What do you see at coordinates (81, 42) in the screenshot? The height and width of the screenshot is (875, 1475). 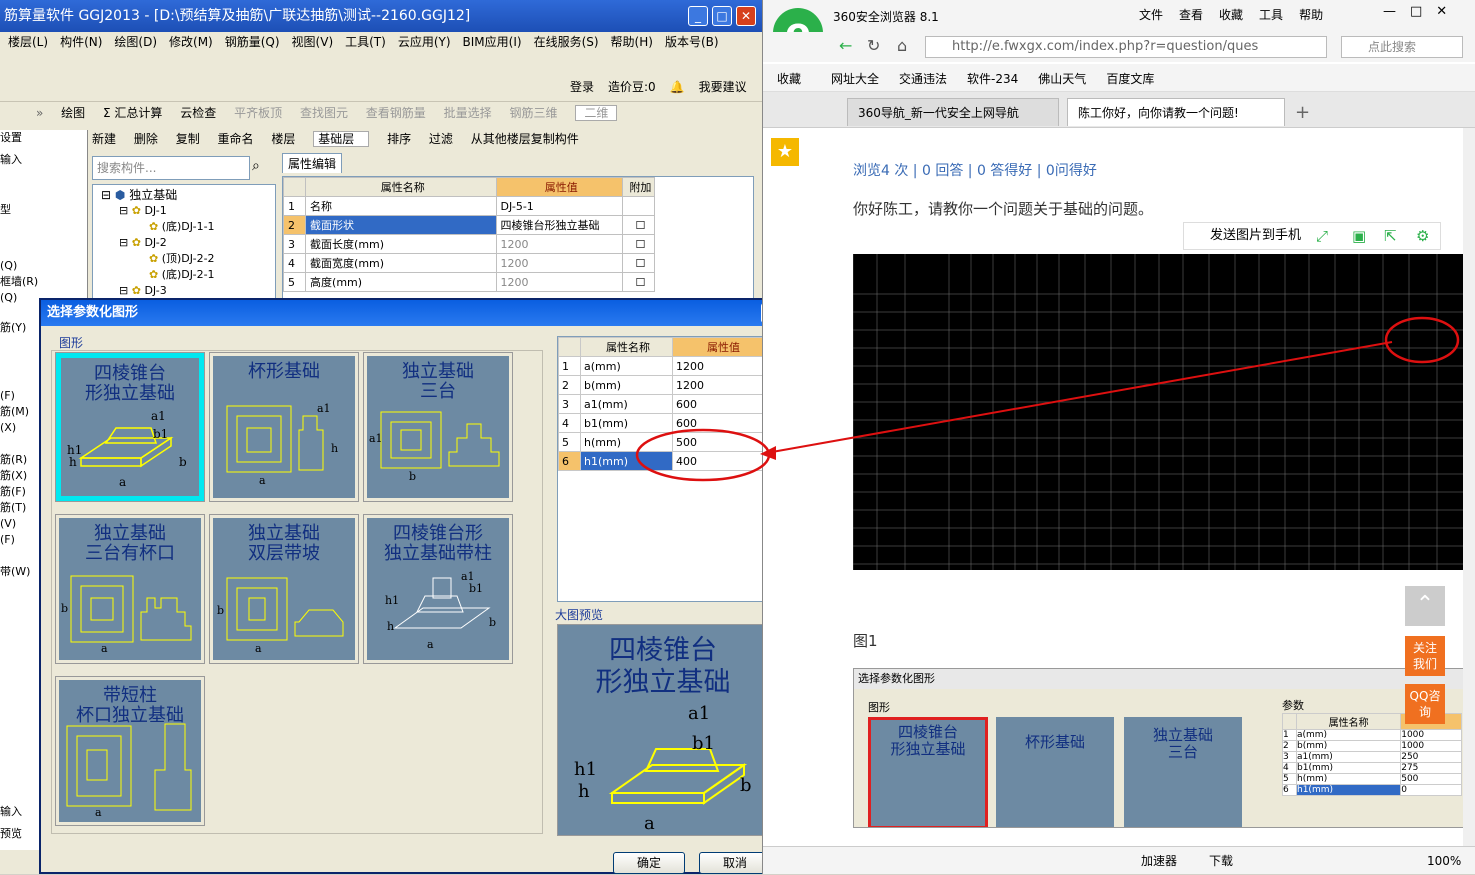 I see `menu-component: 构件(N)` at bounding box center [81, 42].